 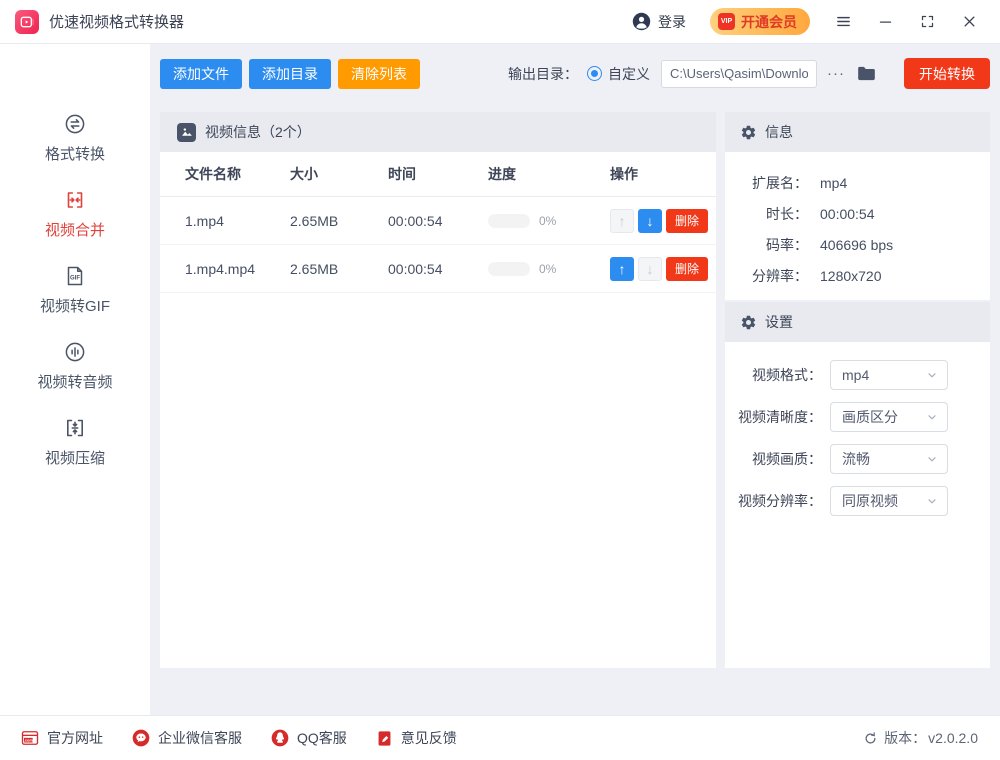 I want to click on feedback-link: 意见反馈, so click(x=416, y=738).